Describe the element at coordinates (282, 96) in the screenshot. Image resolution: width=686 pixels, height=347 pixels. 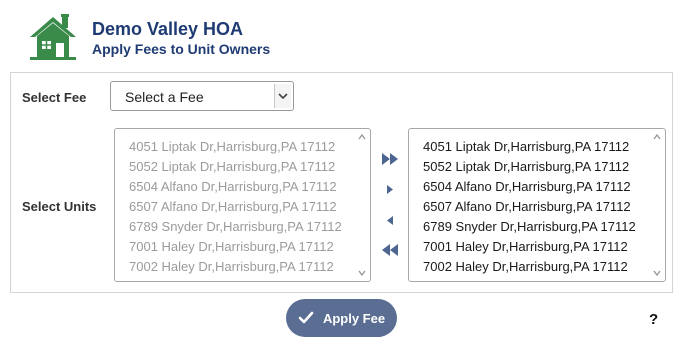
I see `chevron-down-icon` at that location.